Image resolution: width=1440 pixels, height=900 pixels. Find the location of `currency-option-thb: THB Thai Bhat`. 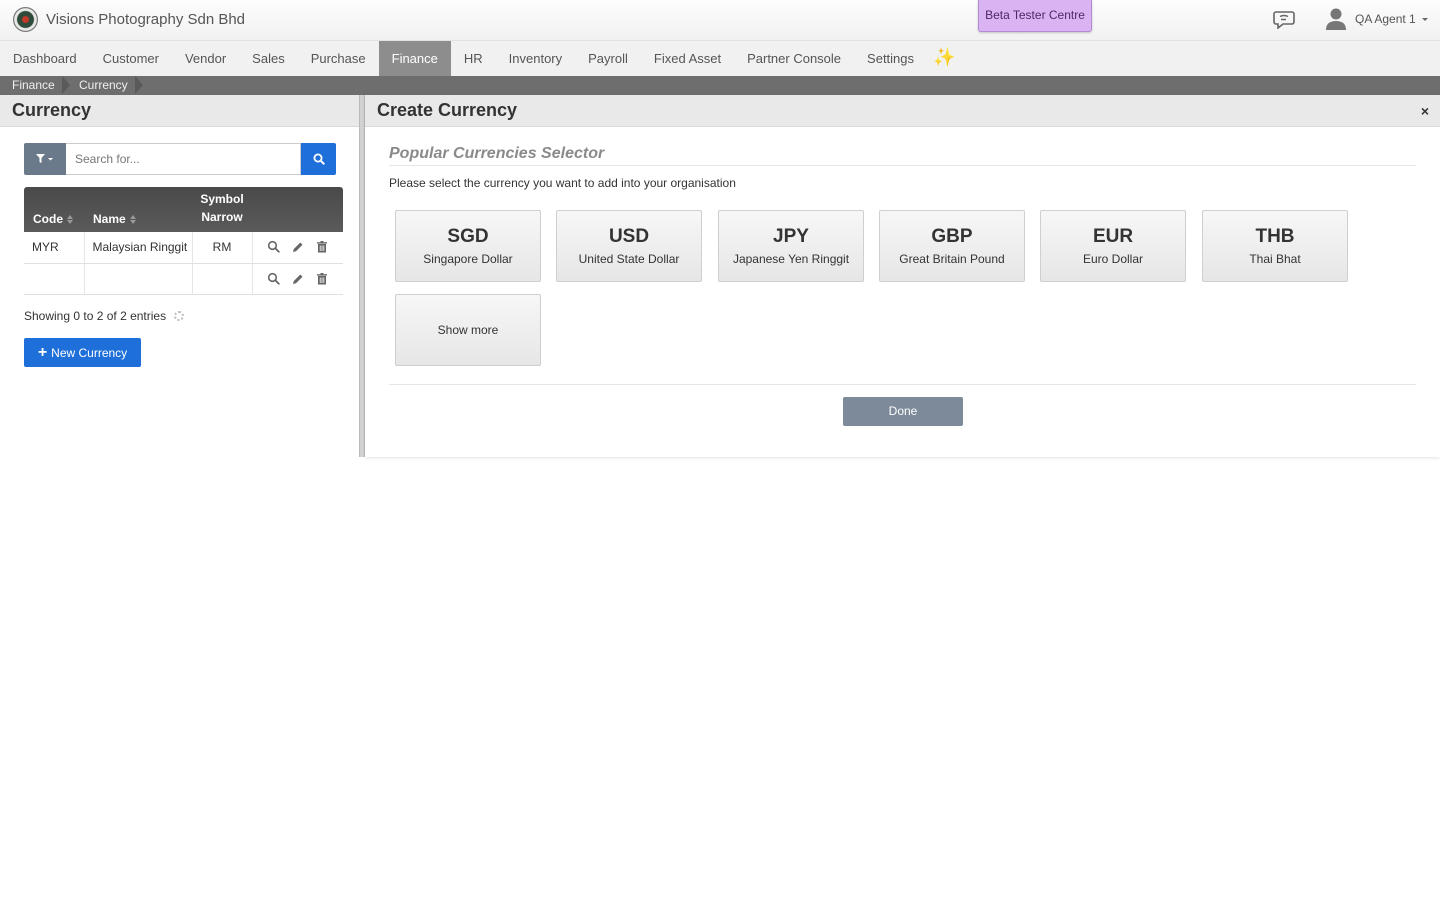

currency-option-thb: THB Thai Bhat is located at coordinates (1275, 246).